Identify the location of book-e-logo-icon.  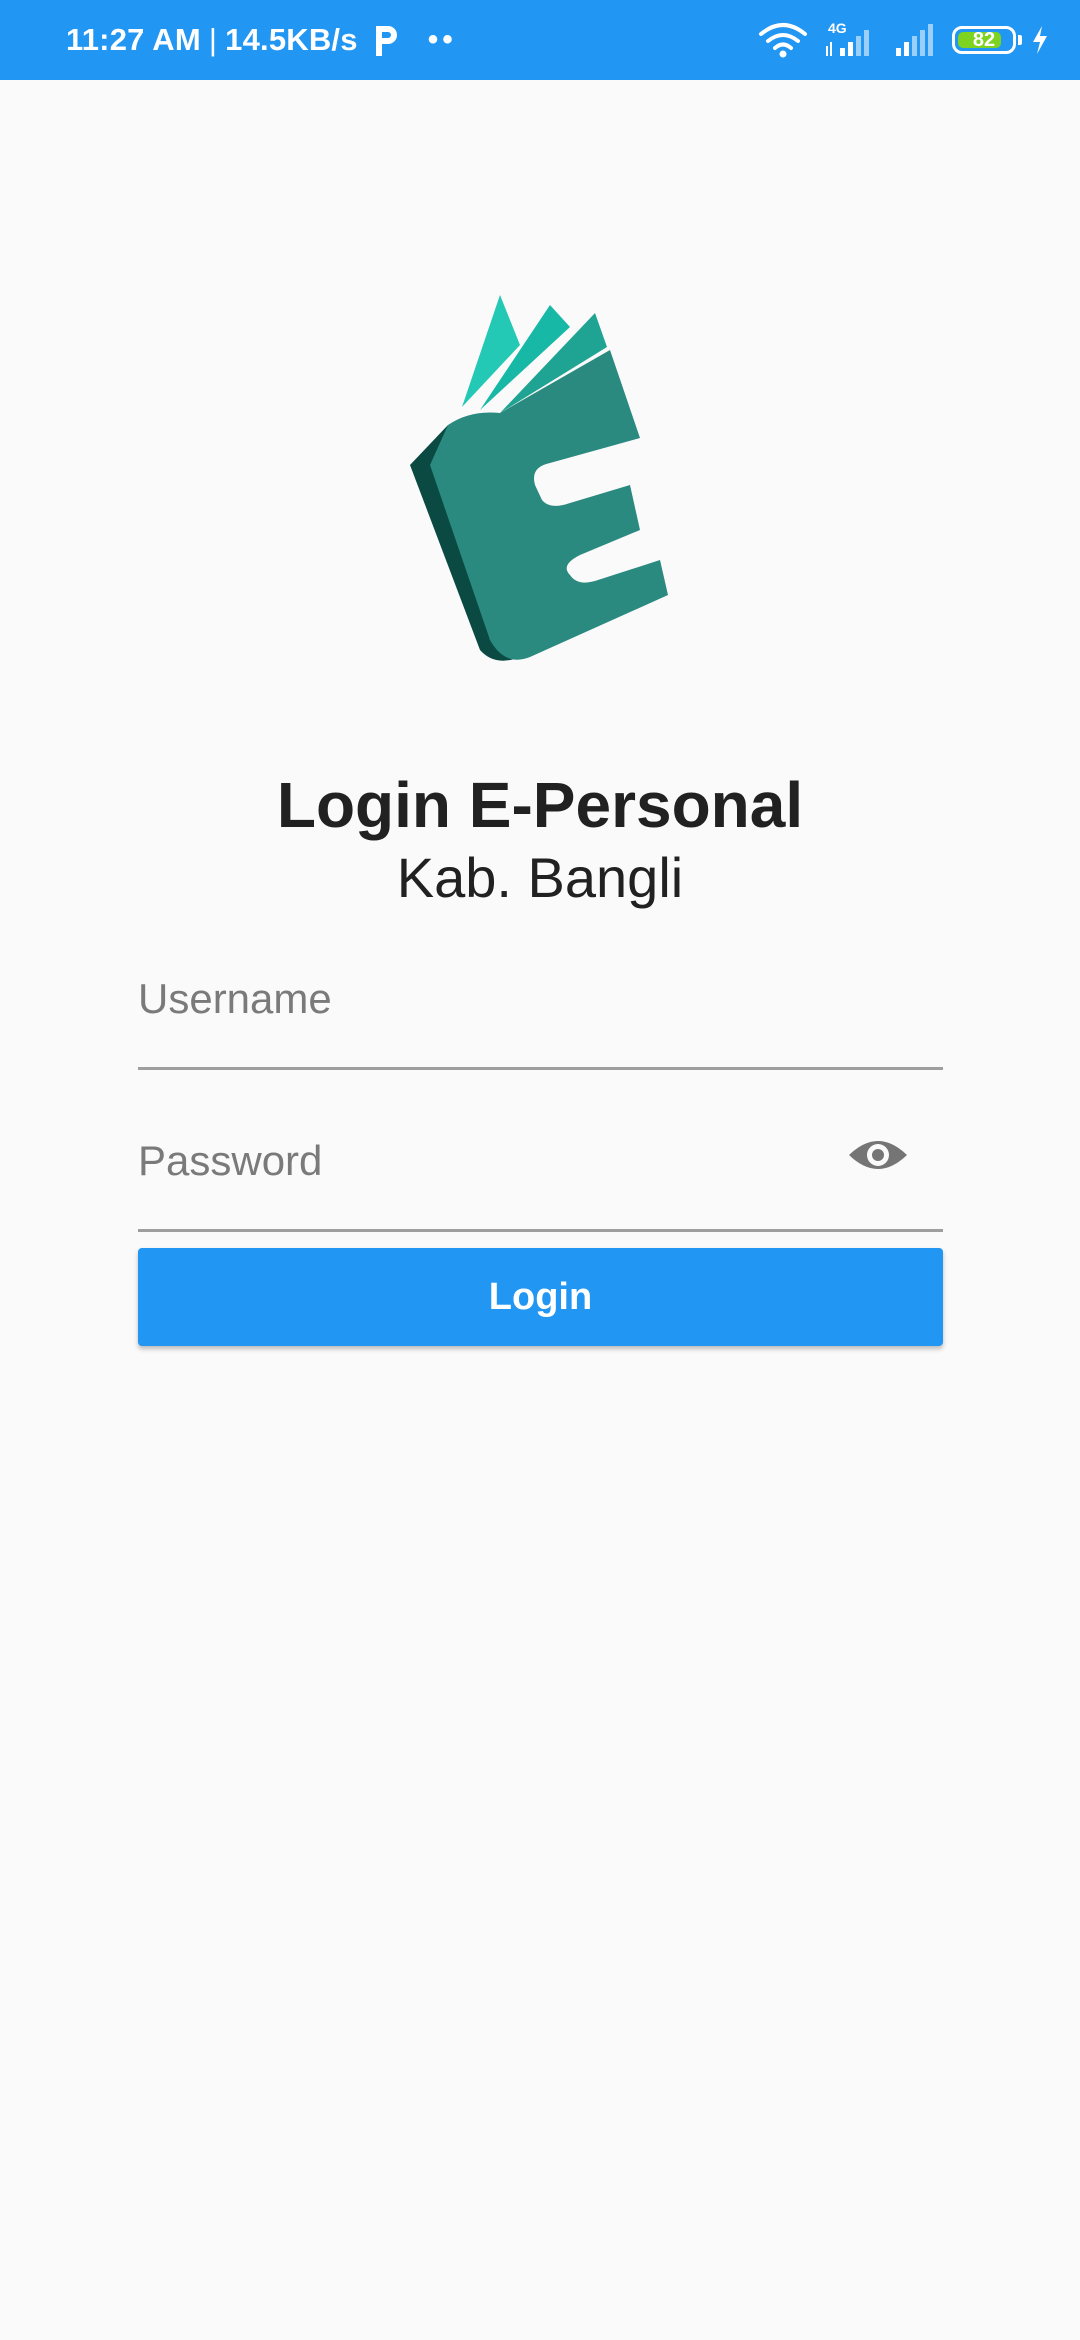
(539, 478).